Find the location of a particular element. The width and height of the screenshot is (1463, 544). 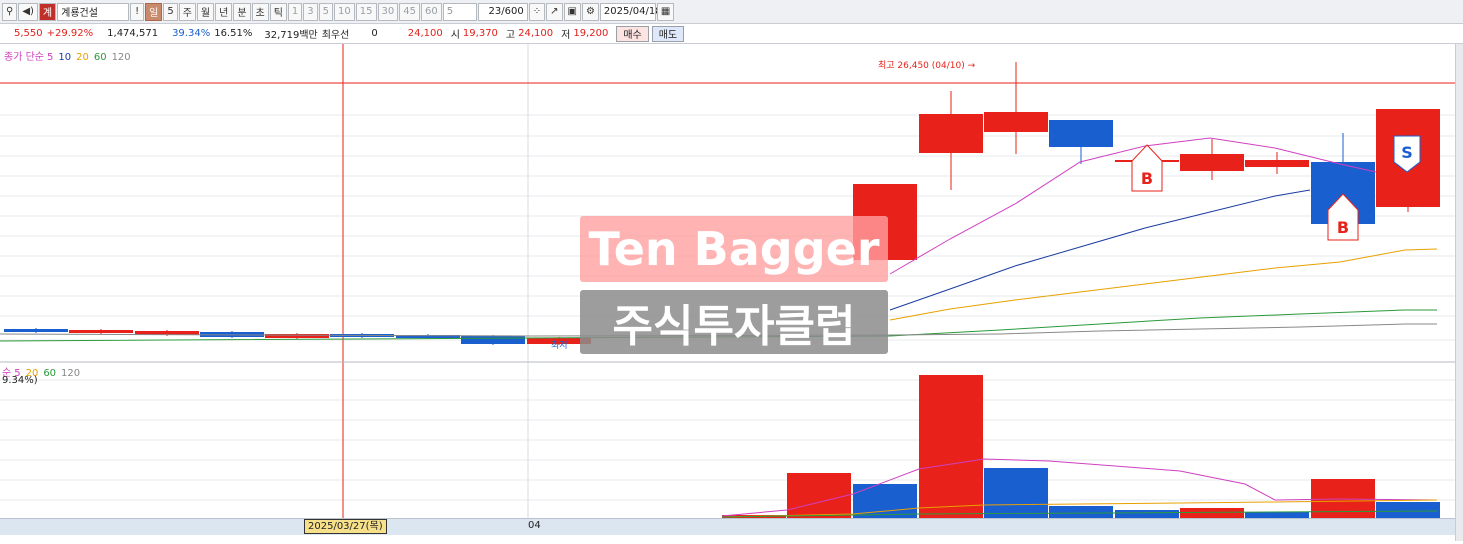

legend-ma120: 120 is located at coordinates (121, 57).